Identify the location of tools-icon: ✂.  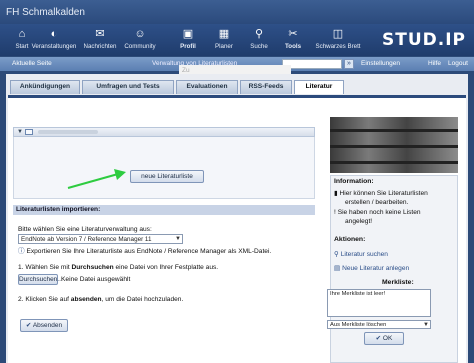
(293, 34).